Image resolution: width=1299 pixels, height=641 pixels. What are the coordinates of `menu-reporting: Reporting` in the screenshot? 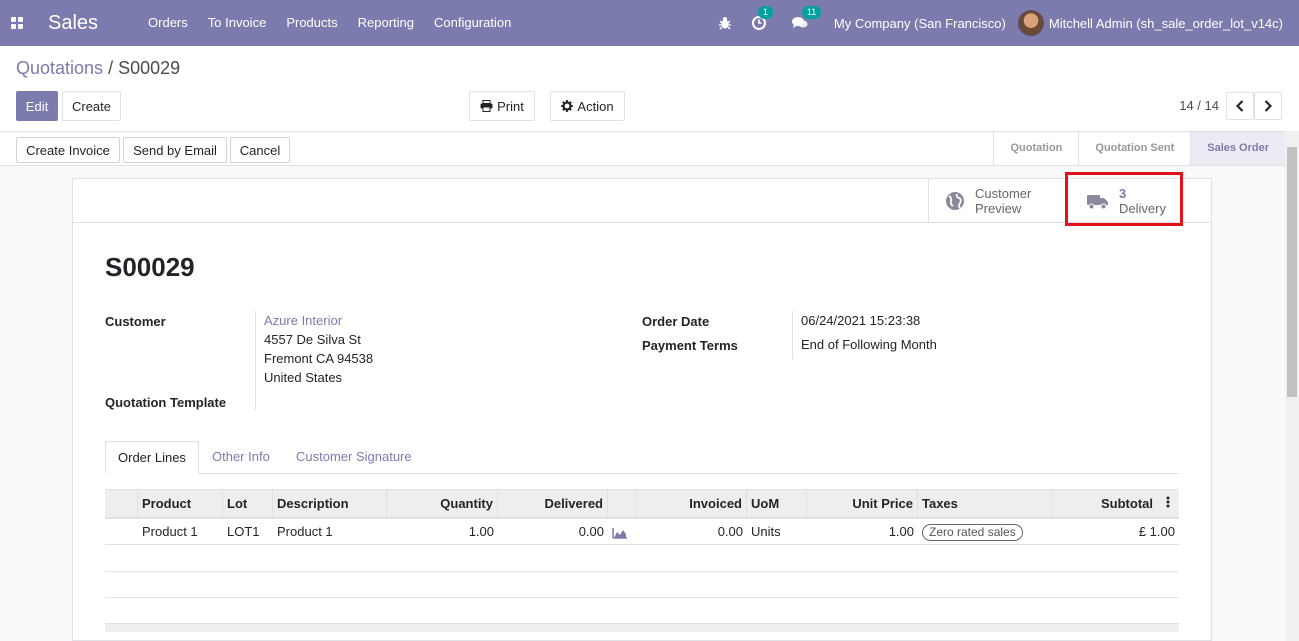 It's located at (386, 23).